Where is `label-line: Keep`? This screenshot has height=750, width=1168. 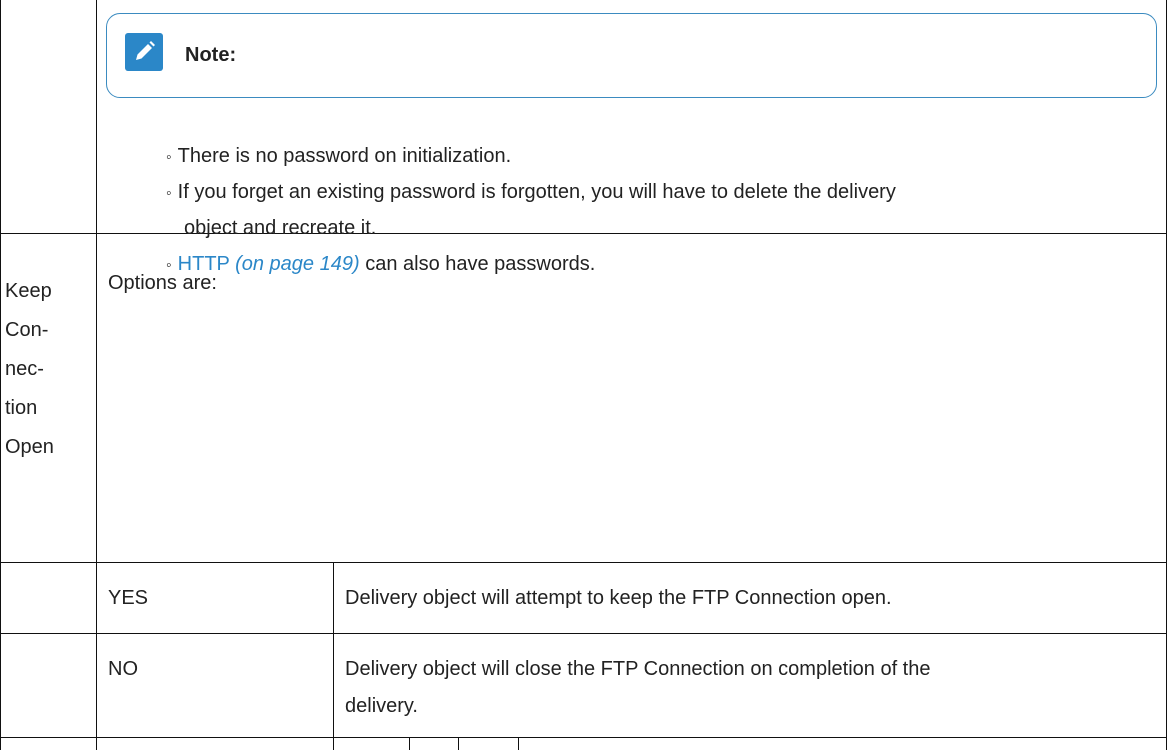
label-line: Keep is located at coordinates (28, 291).